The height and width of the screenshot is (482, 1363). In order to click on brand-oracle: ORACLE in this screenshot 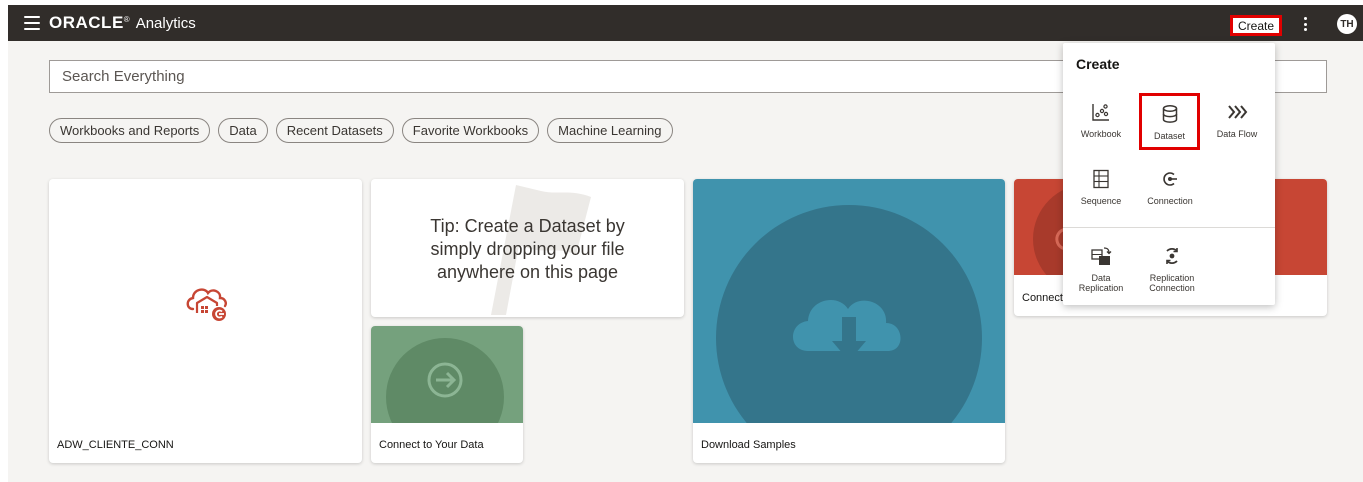, I will do `click(86, 22)`.